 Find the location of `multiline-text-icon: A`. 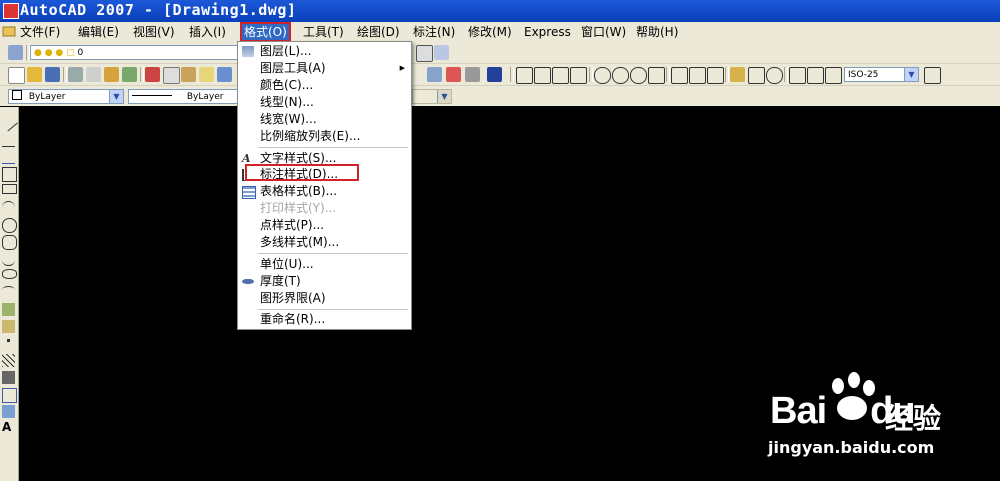

multiline-text-icon: A is located at coordinates (8, 427).